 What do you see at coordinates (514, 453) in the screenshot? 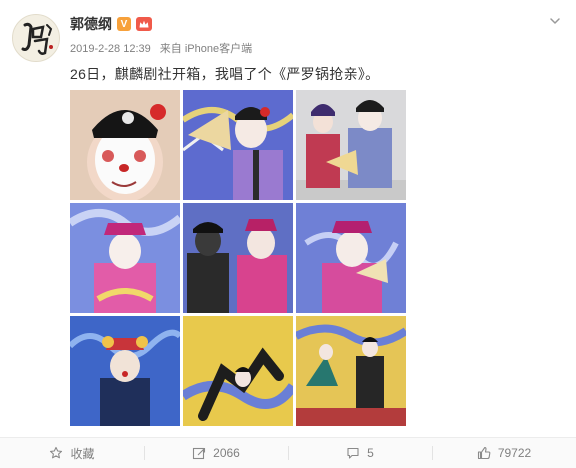
I see `like-count: 79722` at bounding box center [514, 453].